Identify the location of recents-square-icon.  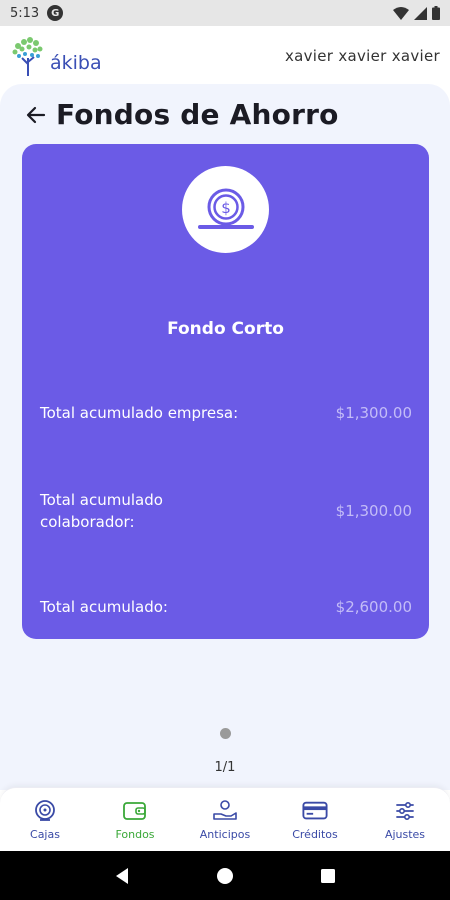
(328, 876).